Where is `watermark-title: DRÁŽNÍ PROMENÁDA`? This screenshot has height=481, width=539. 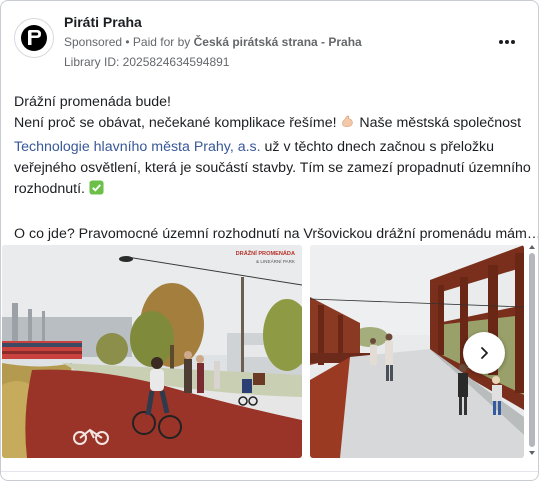
watermark-title: DRÁŽNÍ PROMENÁDA is located at coordinates (265, 253).